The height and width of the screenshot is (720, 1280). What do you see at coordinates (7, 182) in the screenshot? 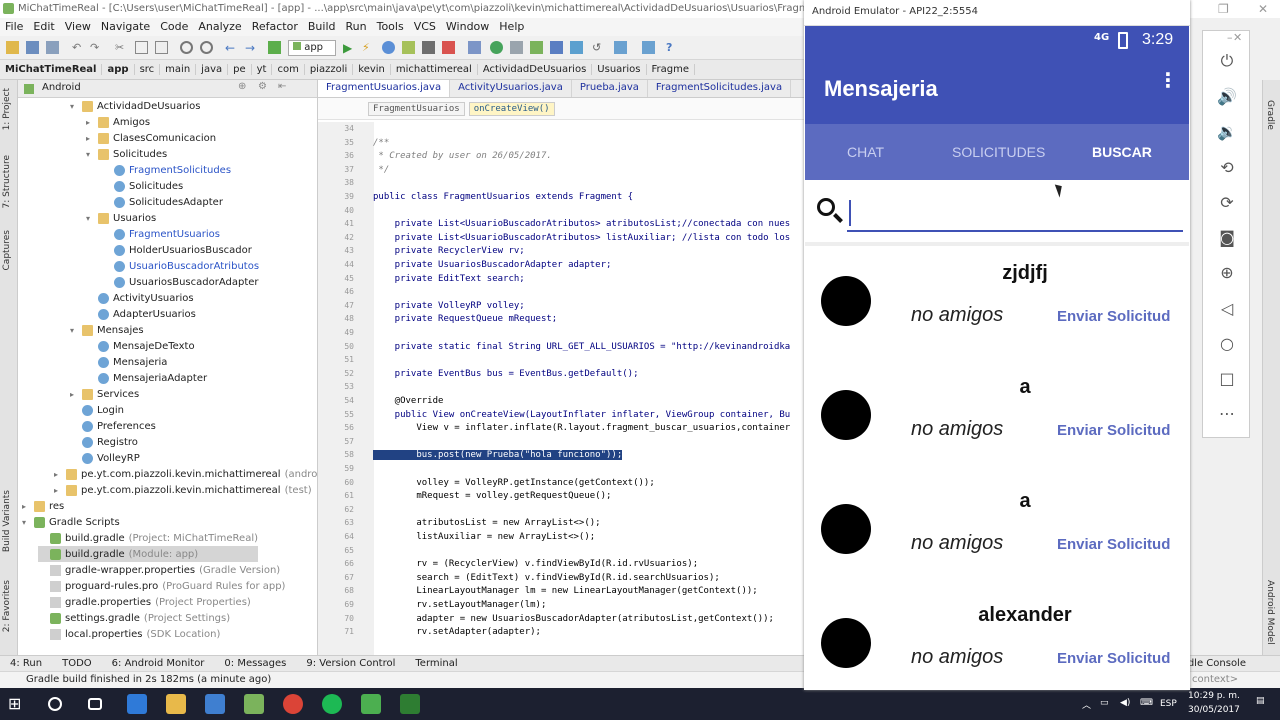
I see `tab-structure: 7: Structure` at bounding box center [7, 182].